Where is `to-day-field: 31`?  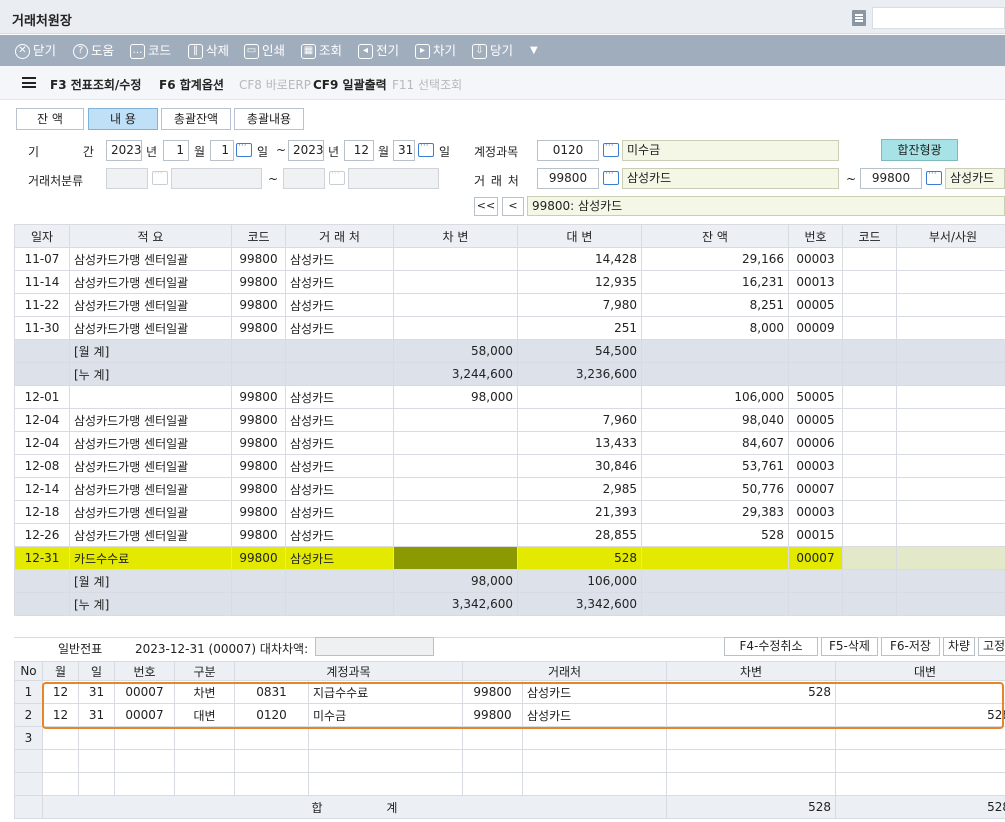
to-day-field: 31 is located at coordinates (404, 150).